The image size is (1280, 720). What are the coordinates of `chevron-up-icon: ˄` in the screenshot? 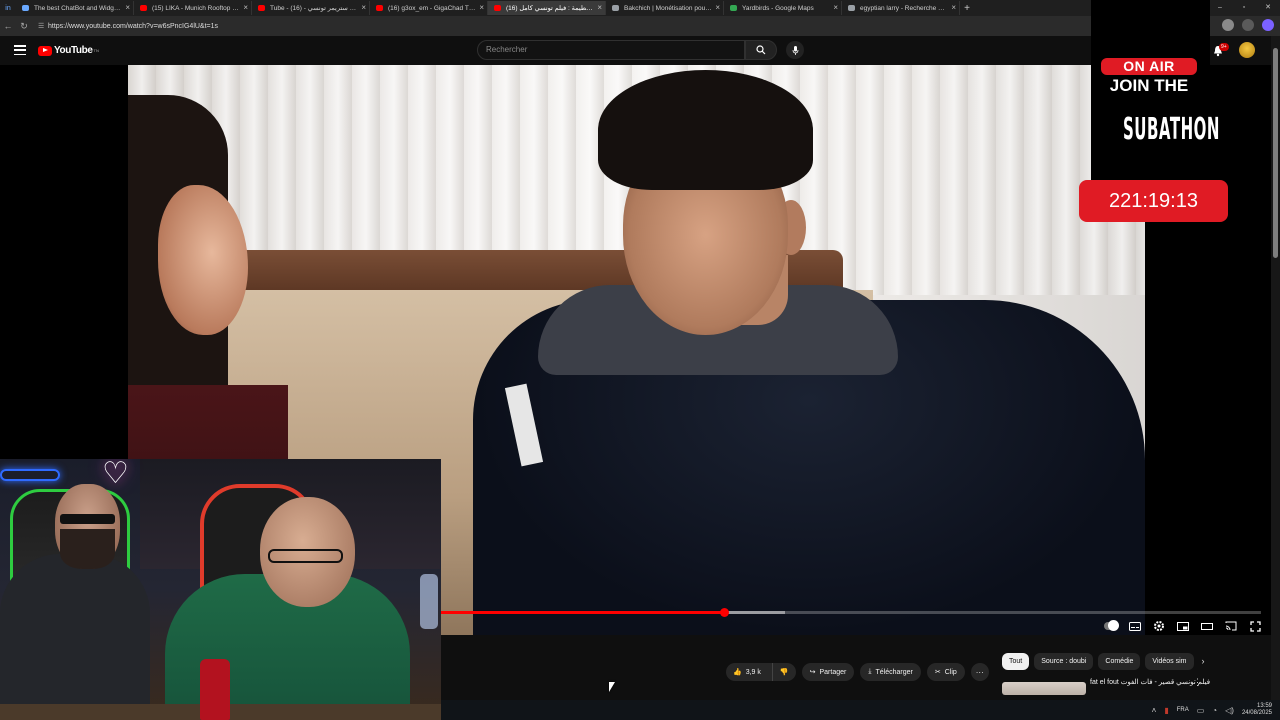 It's located at (1154, 710).